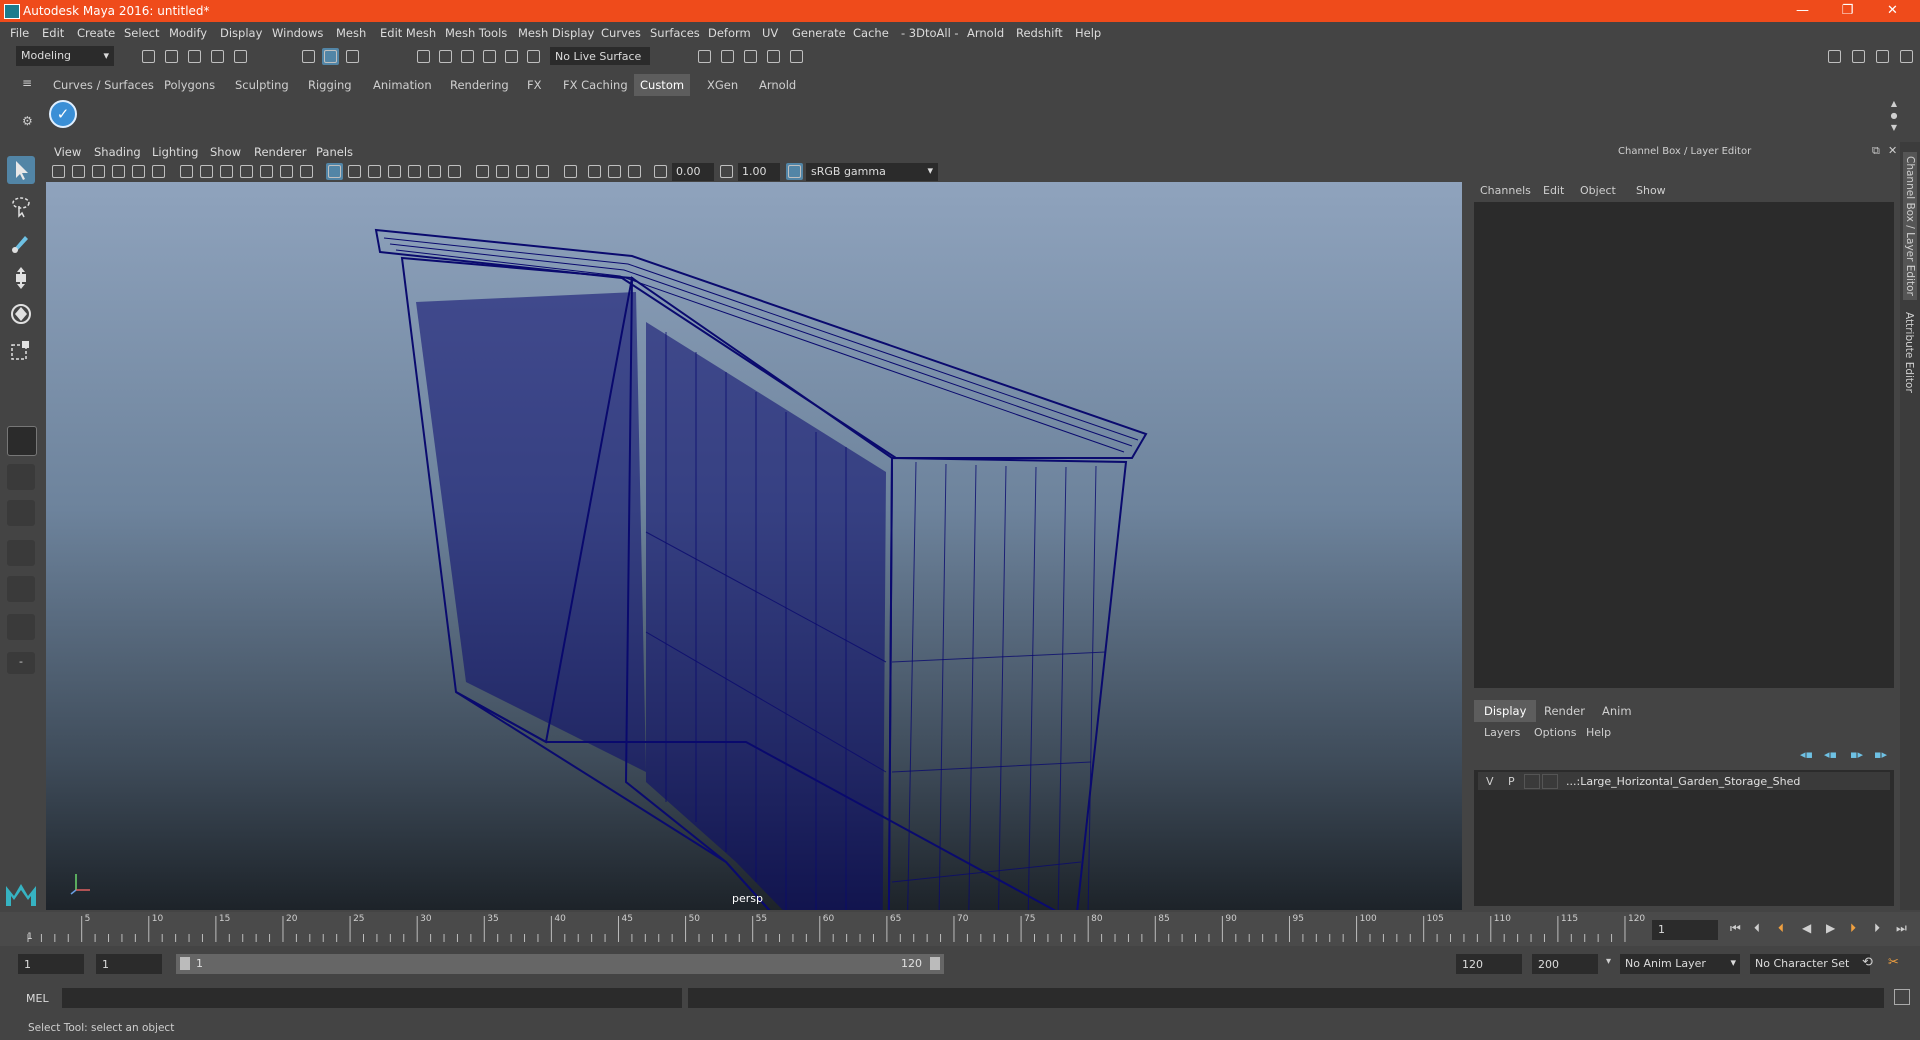 The image size is (1920, 1040). What do you see at coordinates (1867, 962) in the screenshot?
I see `auto-key-icon: ⟲` at bounding box center [1867, 962].